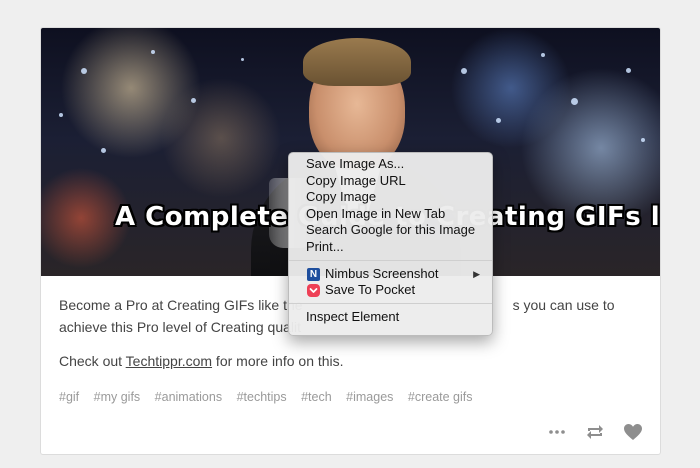 The height and width of the screenshot is (468, 700). What do you see at coordinates (633, 432) in the screenshot?
I see `heart-icon` at bounding box center [633, 432].